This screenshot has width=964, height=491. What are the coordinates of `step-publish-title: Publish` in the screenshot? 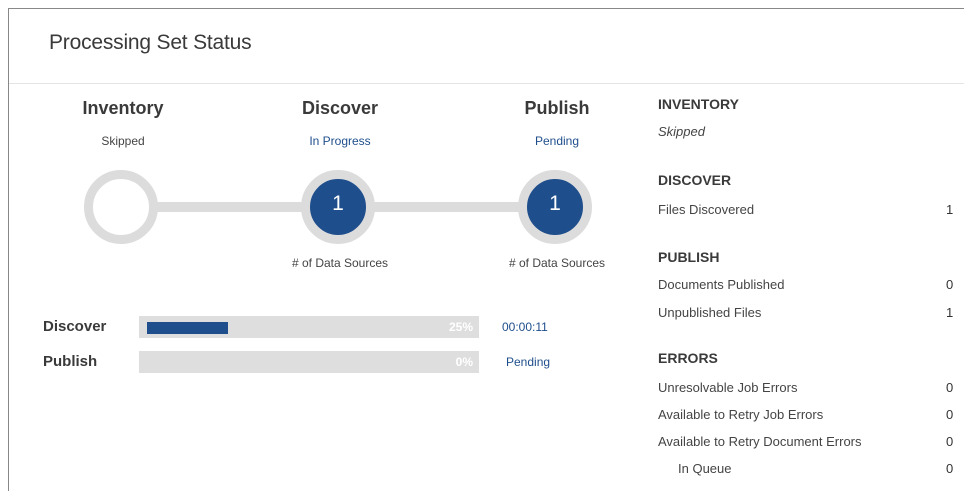 It's located at (557, 108).